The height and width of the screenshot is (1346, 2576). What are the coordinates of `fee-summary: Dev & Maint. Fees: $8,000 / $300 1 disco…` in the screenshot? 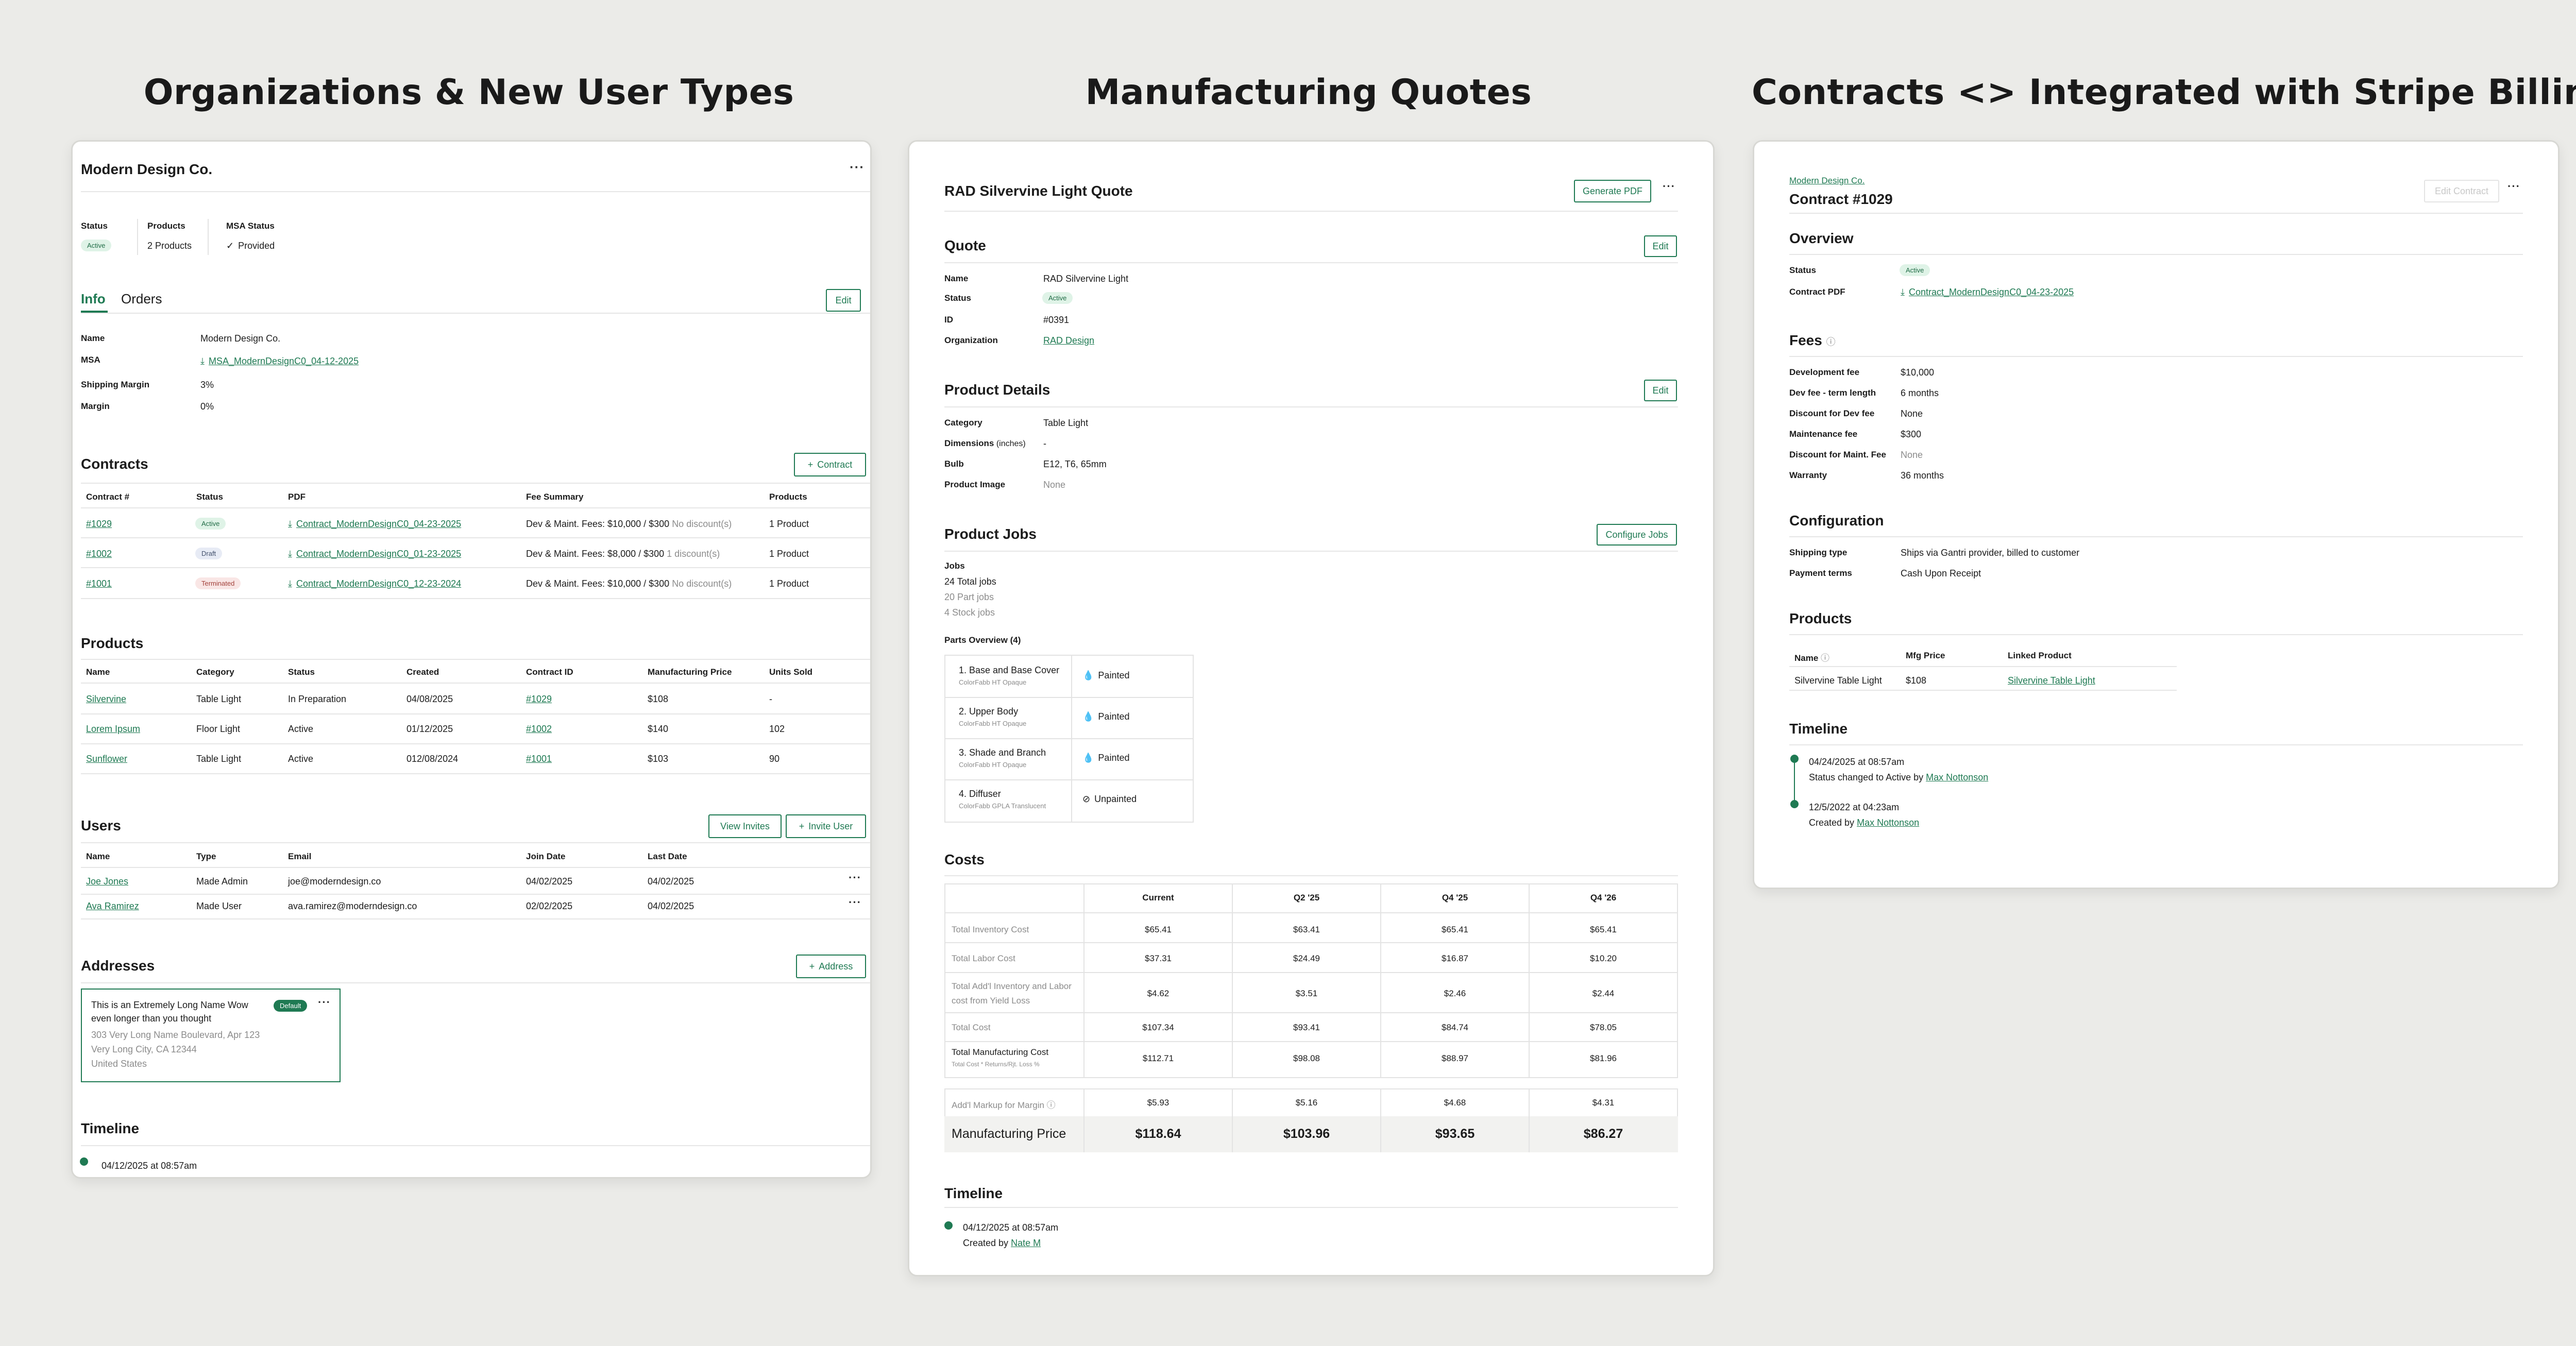 It's located at (623, 554).